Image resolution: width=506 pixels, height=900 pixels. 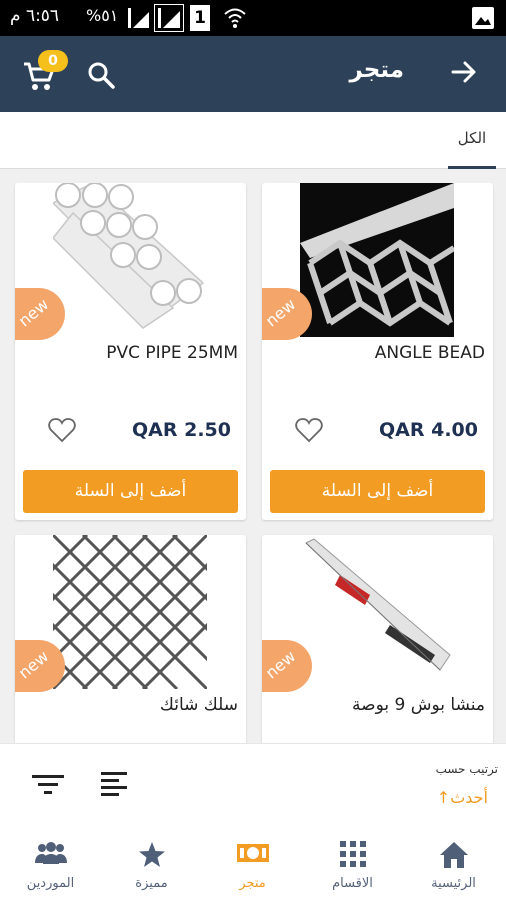 I want to click on signal-secondary-icon, so click(x=169, y=18).